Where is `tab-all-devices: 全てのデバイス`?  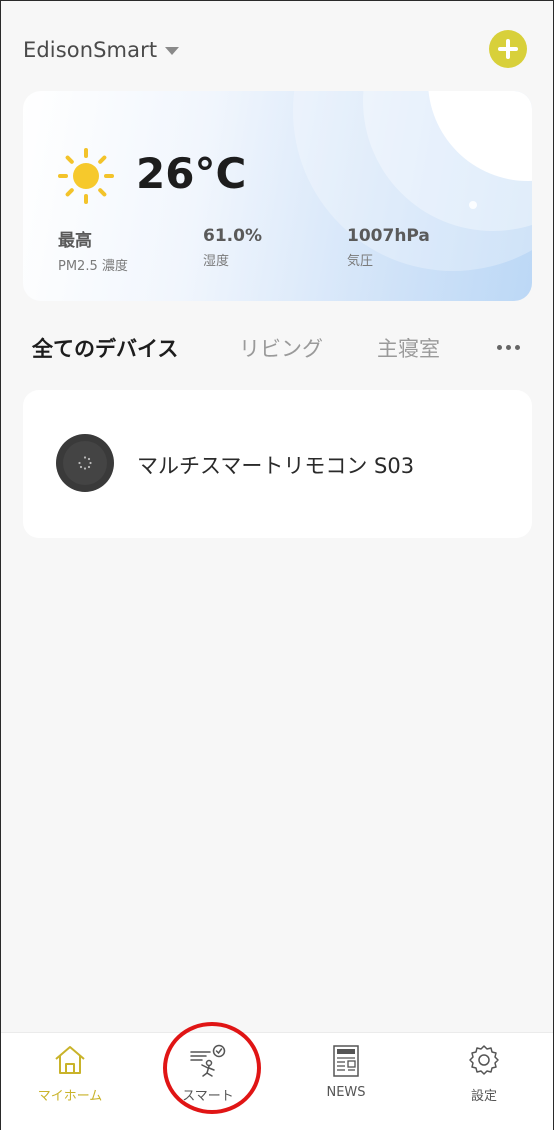 tab-all-devices: 全てのデバイス is located at coordinates (105, 348).